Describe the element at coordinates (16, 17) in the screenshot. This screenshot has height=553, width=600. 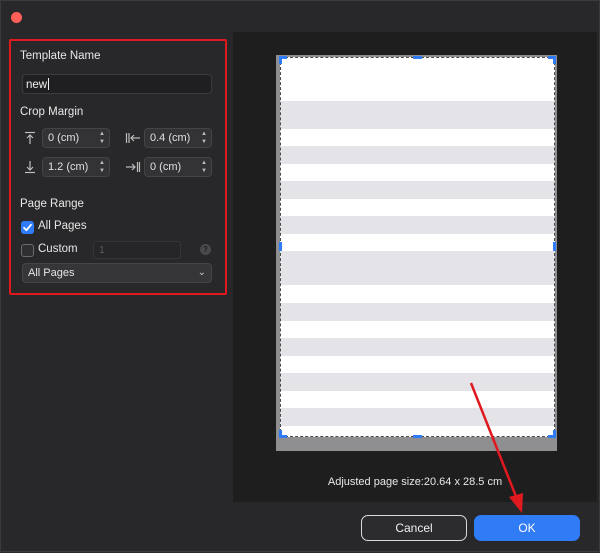
I see `window-close-button` at that location.